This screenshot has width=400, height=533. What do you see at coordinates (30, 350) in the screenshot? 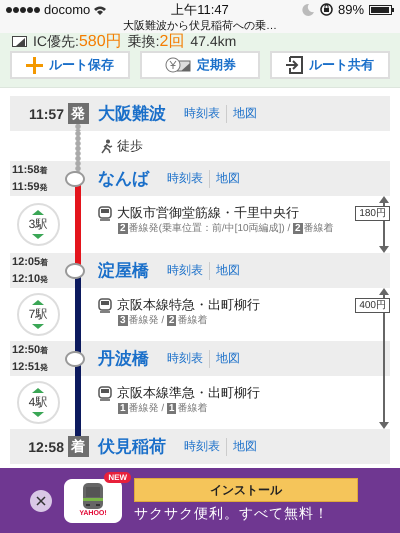
I see `arrival-time: 12:50着` at bounding box center [30, 350].